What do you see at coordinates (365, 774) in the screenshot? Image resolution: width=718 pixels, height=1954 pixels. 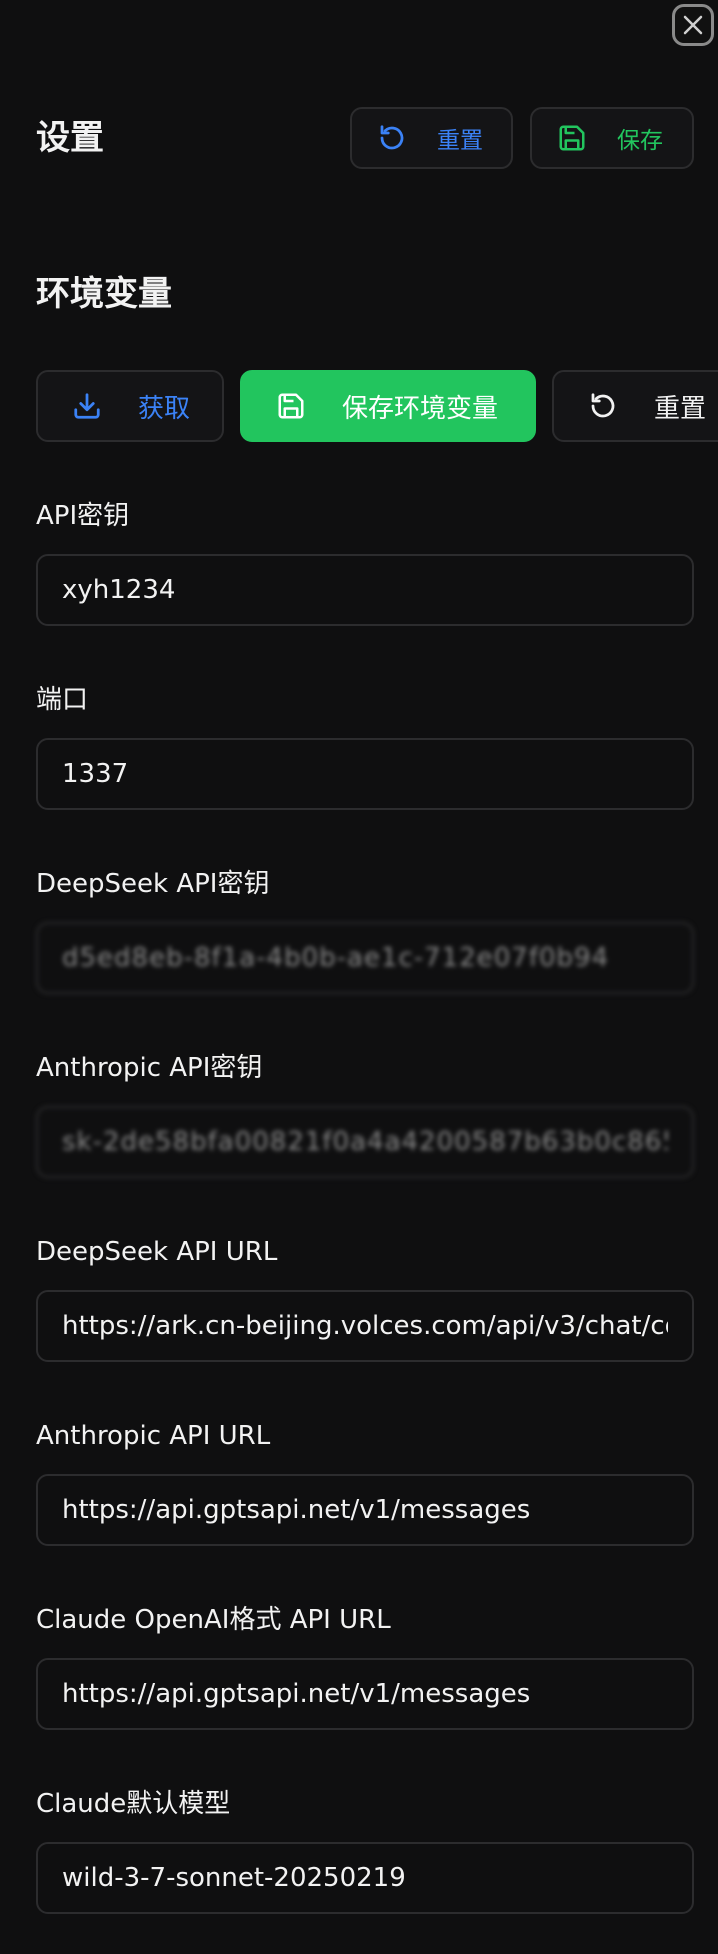 I see `port-input` at bounding box center [365, 774].